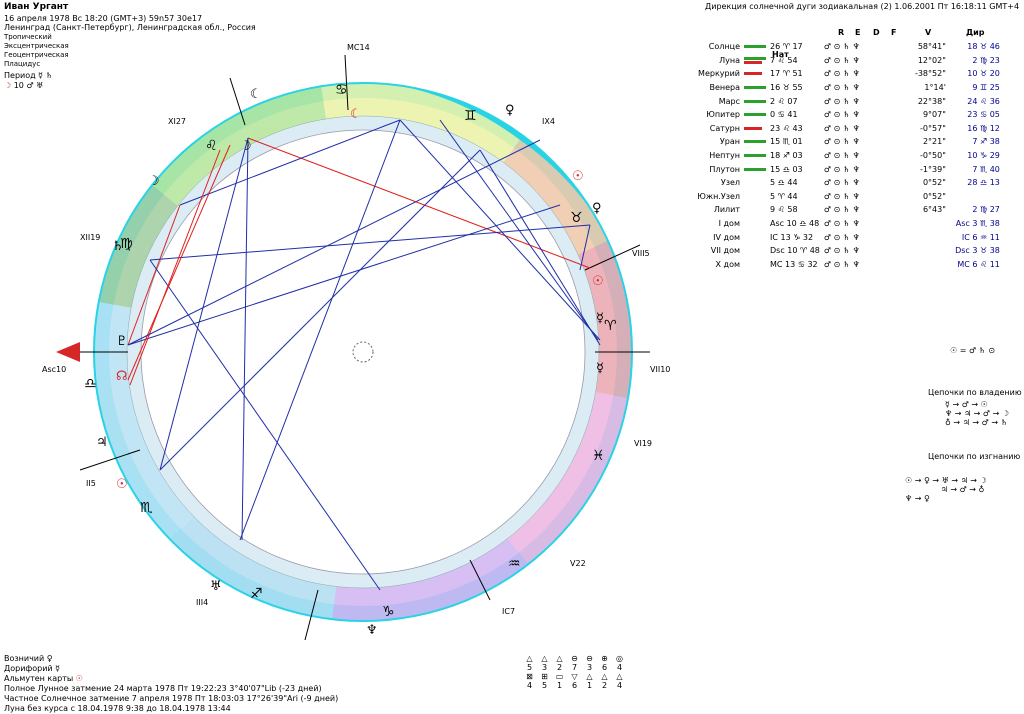  Describe the element at coordinates (839, 156) in the screenshot. I see `planet-row: Нептун 18 ♐ 03 ♂ ⊙ ♄ ♆ -0°50" 10 ♑ 29` at that location.